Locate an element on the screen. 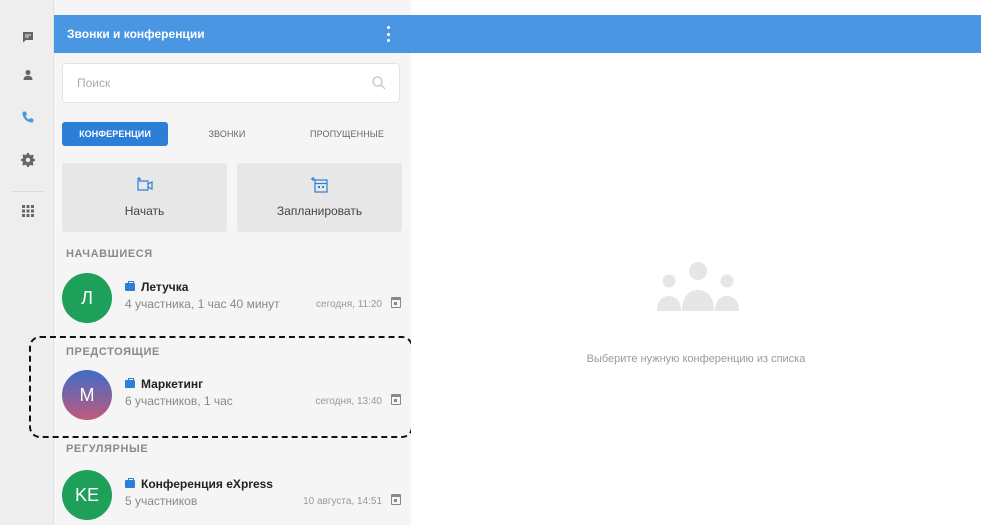 The image size is (981, 525). kebab-menu-icon is located at coordinates (388, 34).